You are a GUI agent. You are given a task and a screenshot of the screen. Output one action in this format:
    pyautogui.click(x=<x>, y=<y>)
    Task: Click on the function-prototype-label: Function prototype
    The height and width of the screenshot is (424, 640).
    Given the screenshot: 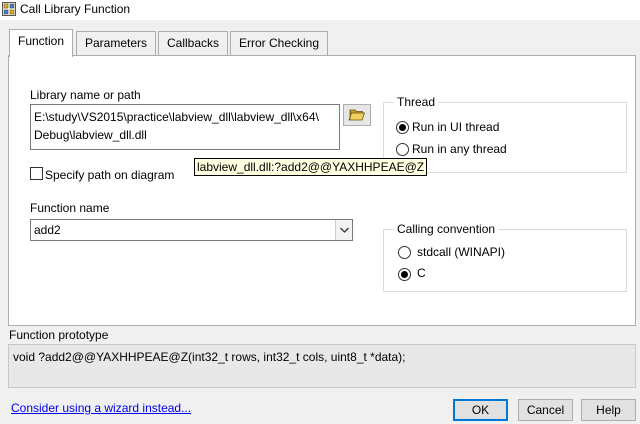 What is the action you would take?
    pyautogui.click(x=59, y=335)
    